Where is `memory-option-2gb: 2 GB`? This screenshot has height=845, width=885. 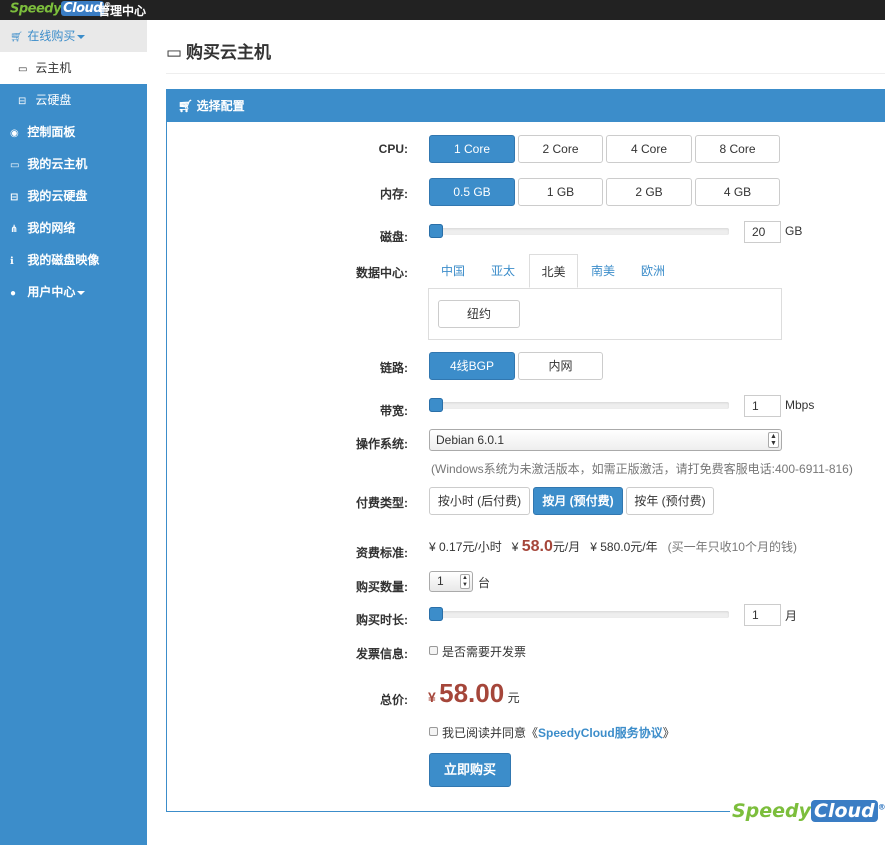 memory-option-2gb: 2 GB is located at coordinates (649, 192).